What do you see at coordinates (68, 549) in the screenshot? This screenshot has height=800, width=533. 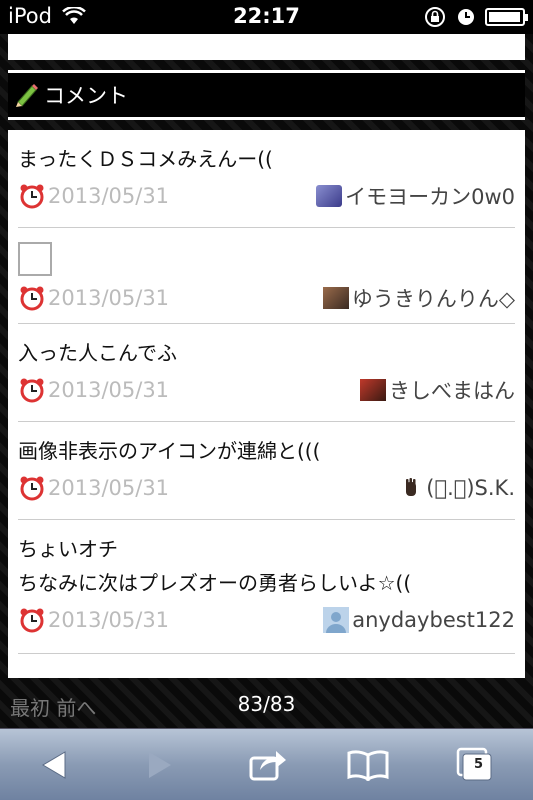 I see `comment-text: ちょいオチ` at bounding box center [68, 549].